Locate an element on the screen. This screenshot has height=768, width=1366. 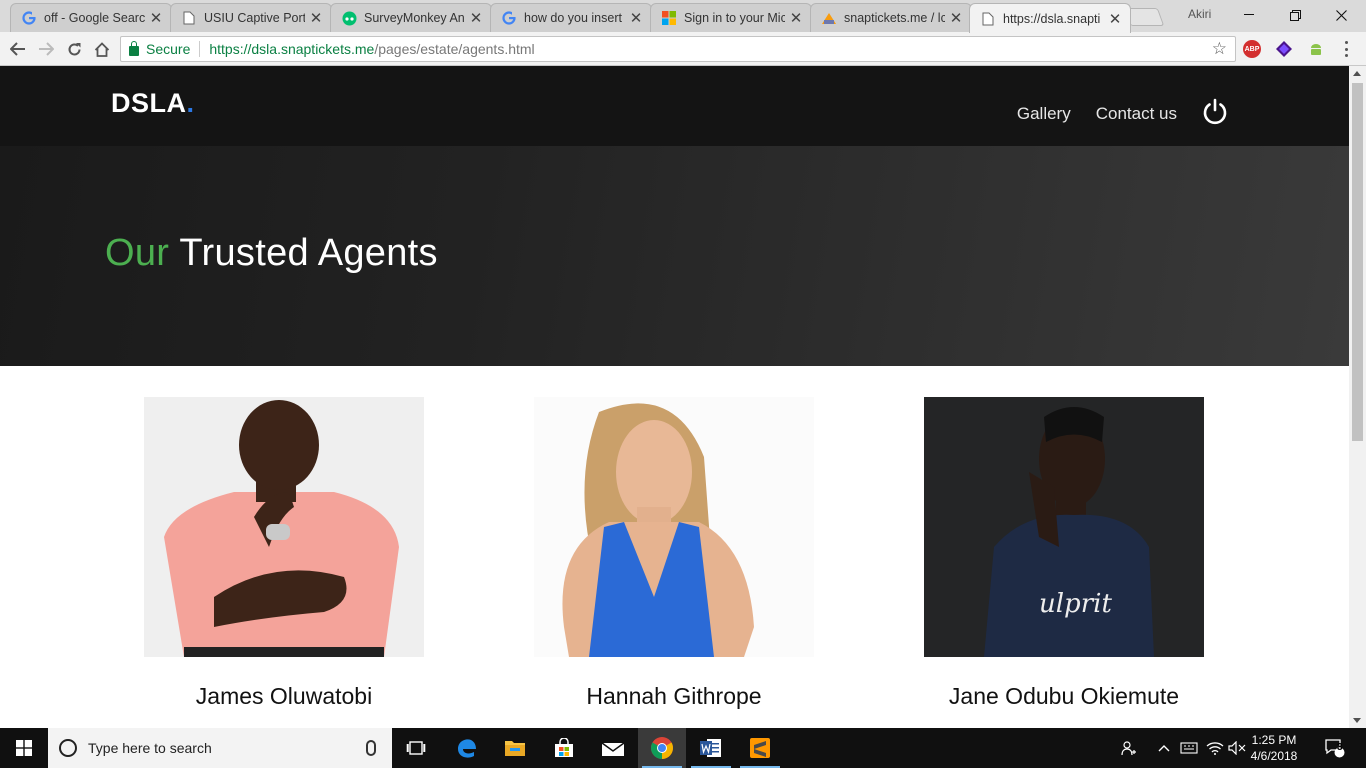
agent-name: Hannah Githrope is located at coordinates (674, 696).